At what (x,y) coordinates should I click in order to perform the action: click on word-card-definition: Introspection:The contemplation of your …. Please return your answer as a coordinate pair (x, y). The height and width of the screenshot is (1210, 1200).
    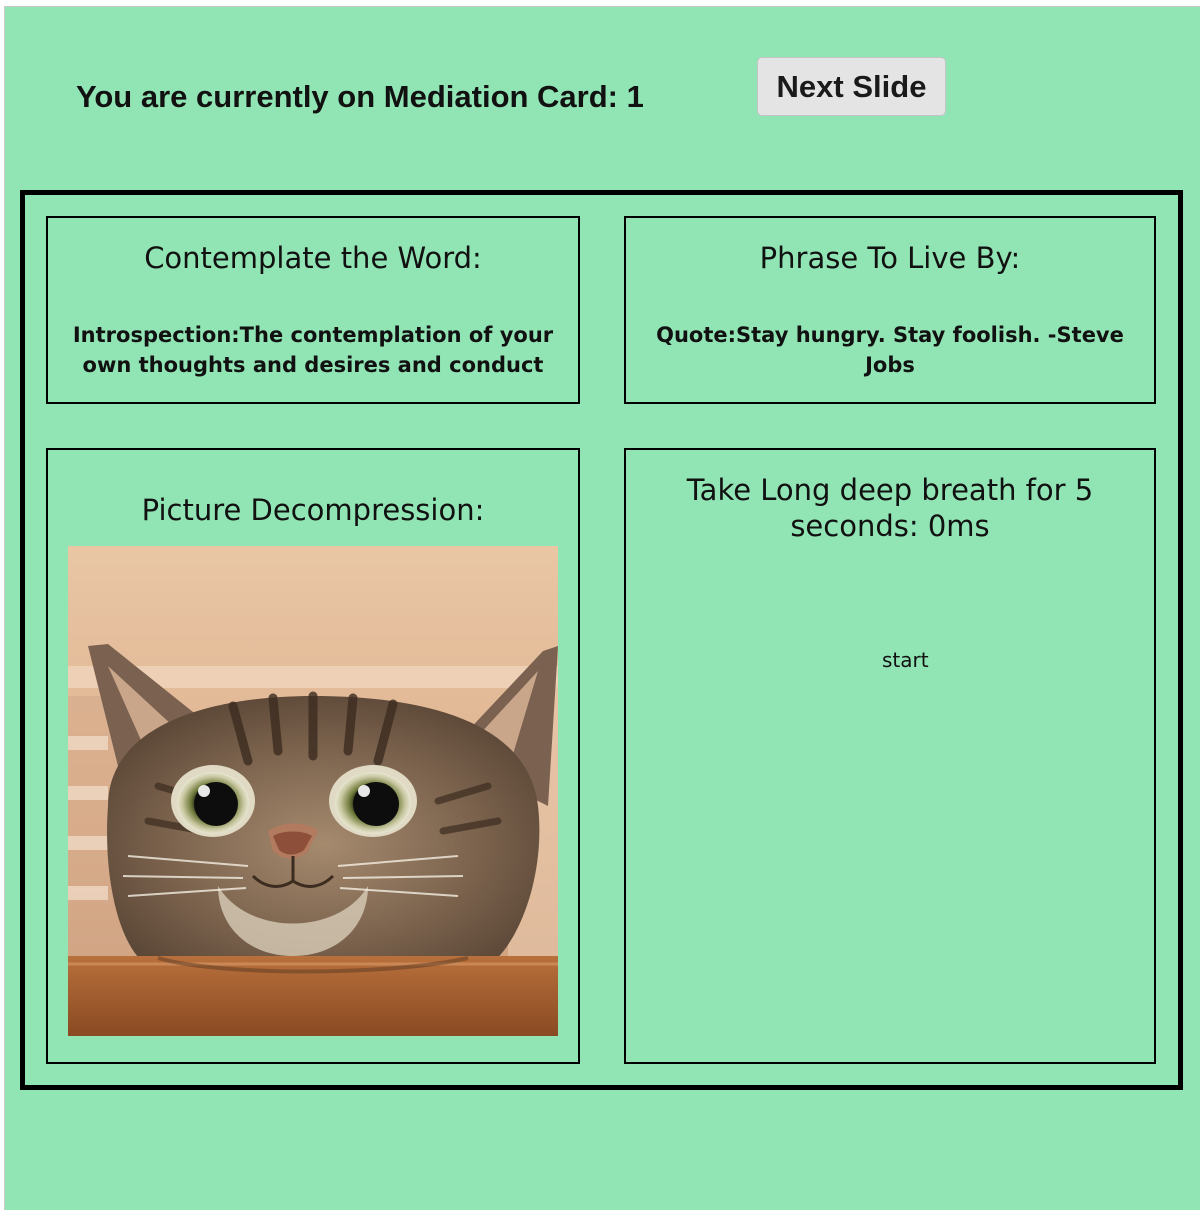
    Looking at the image, I should click on (313, 350).